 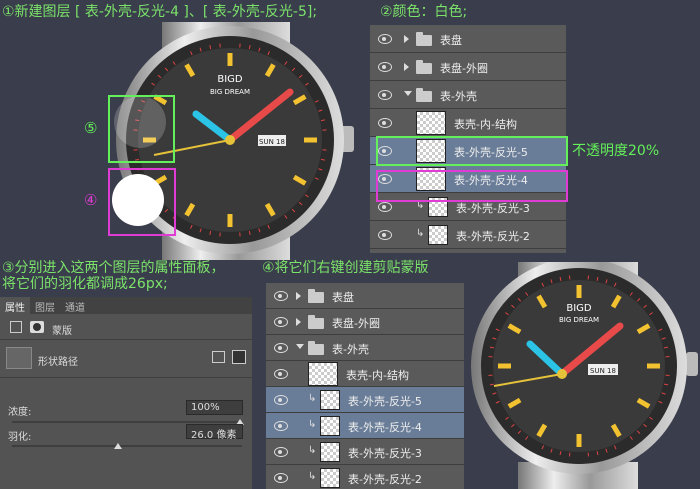 I want to click on select-path-icon, so click(x=239, y=357).